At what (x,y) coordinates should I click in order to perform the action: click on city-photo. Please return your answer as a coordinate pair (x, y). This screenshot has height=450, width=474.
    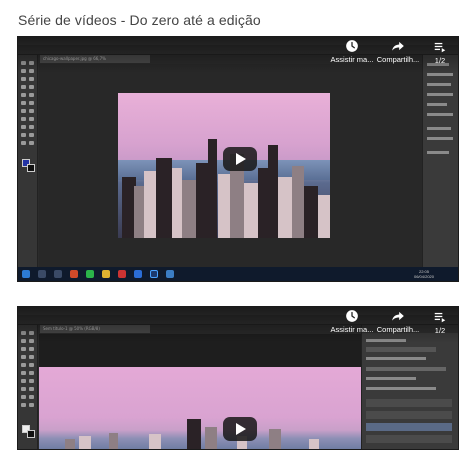
    Looking at the image, I should click on (200, 408).